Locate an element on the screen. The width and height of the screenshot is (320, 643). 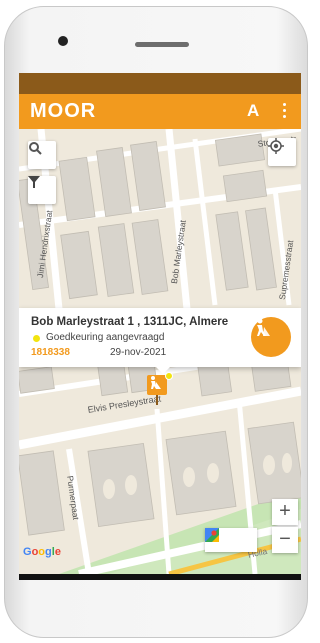
nav-bar is located at coordinates (160, 577).